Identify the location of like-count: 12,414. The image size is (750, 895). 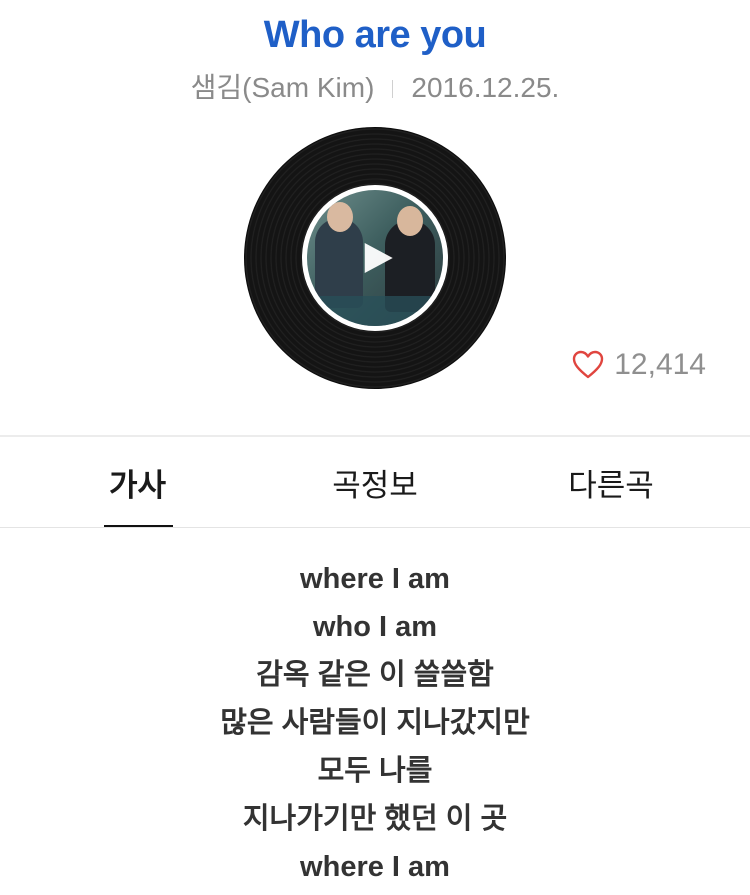
(660, 364).